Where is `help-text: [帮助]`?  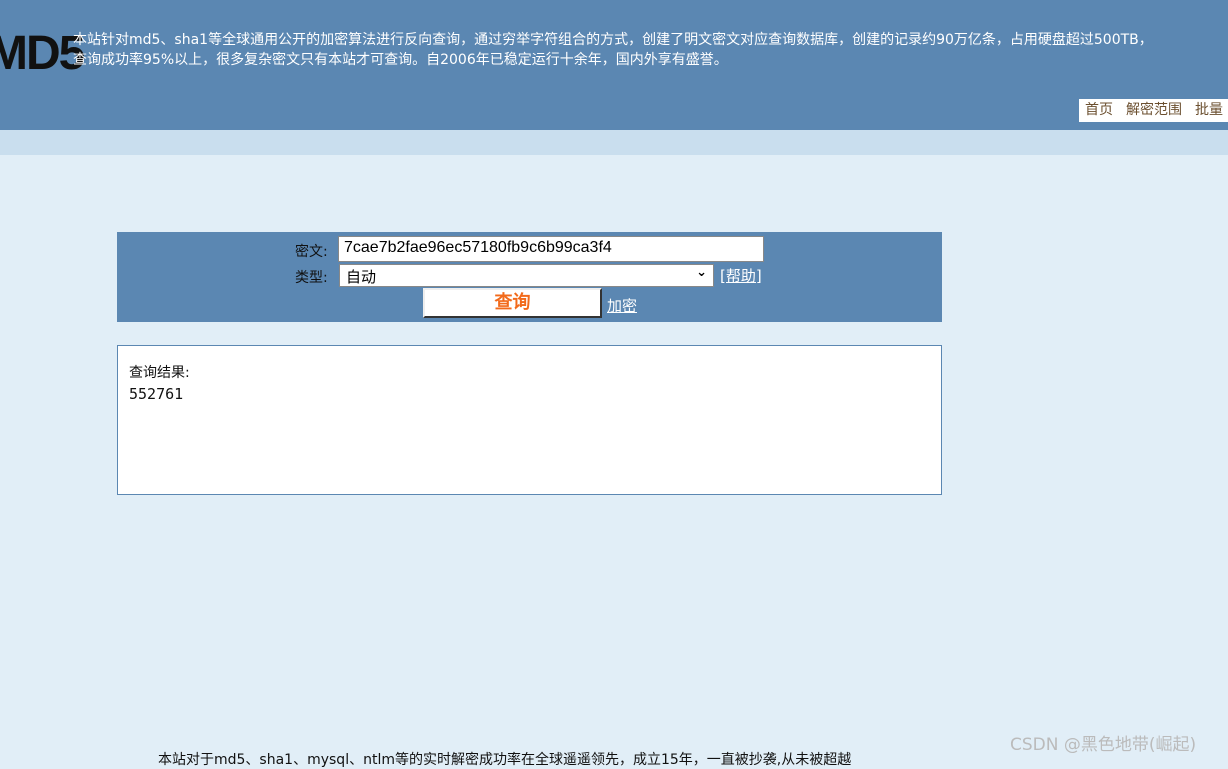 help-text: [帮助] is located at coordinates (741, 276).